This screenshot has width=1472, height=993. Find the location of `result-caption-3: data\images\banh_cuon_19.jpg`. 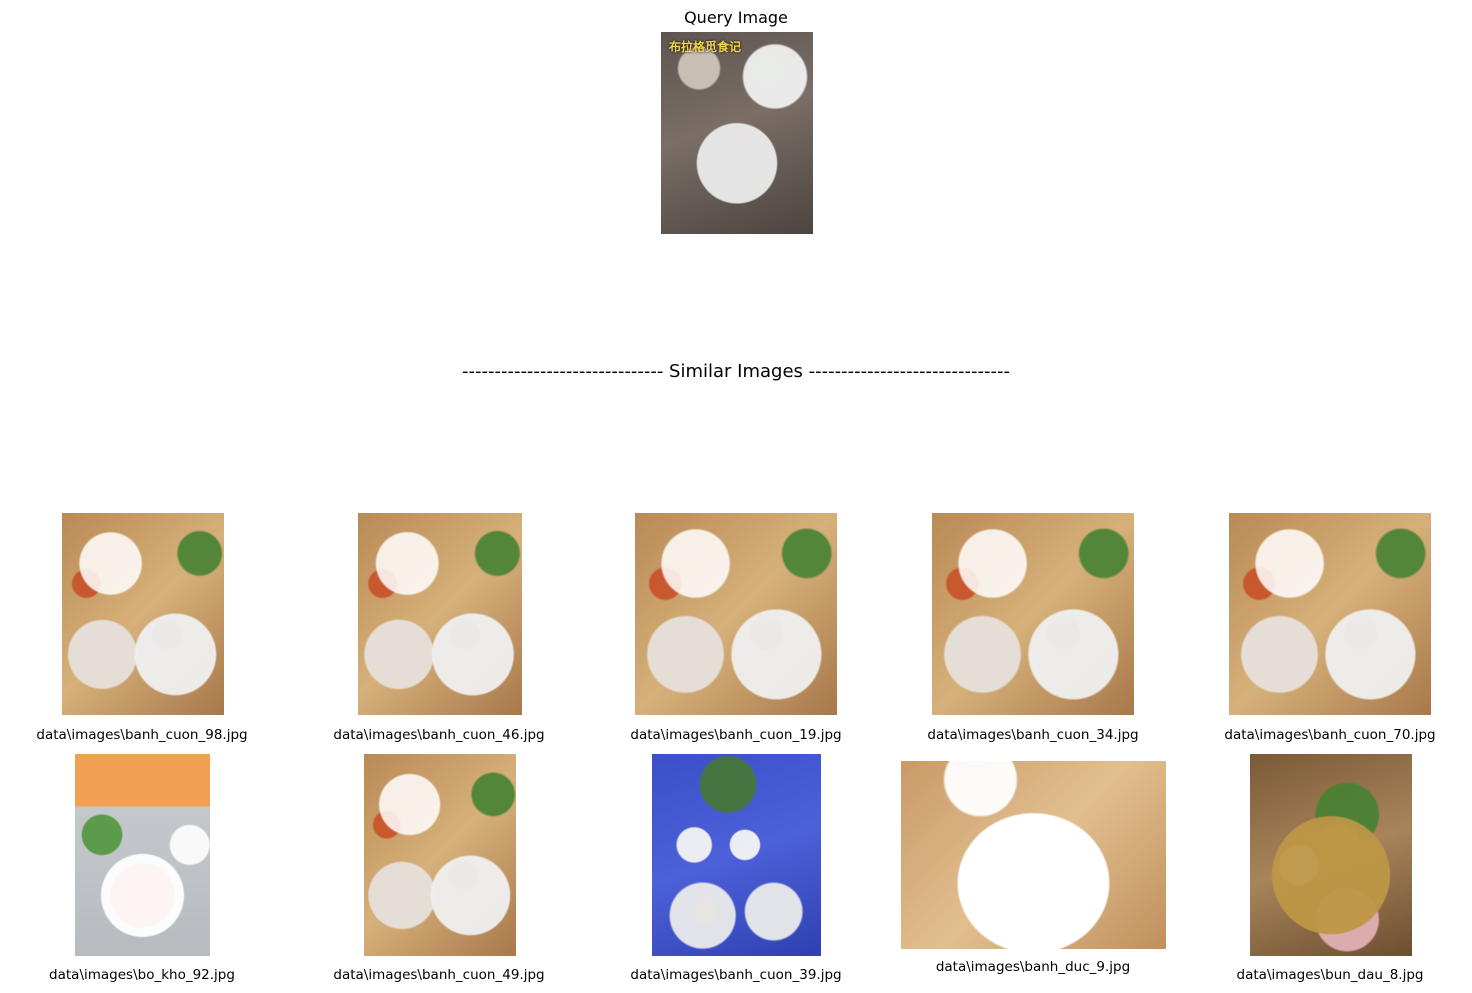

result-caption-3: data\images\banh_cuon_19.jpg is located at coordinates (736, 735).